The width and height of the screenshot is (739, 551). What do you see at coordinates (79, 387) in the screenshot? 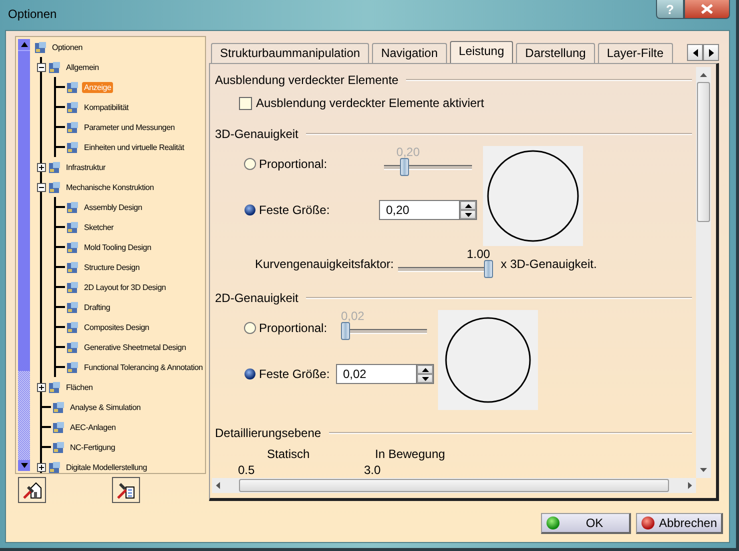
I see `tree-item: Flächen` at bounding box center [79, 387].